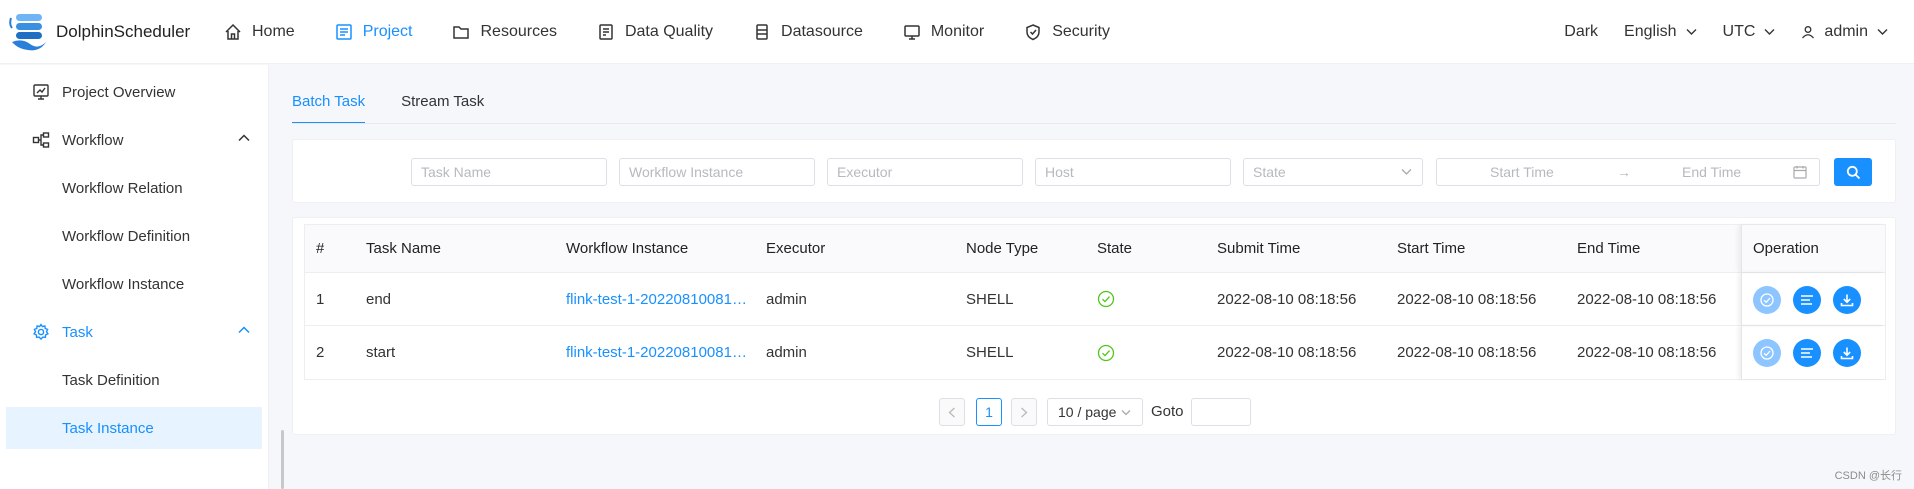 Image resolution: width=1914 pixels, height=489 pixels. What do you see at coordinates (865, 172) in the screenshot?
I see `executor-placeholder: Executor` at bounding box center [865, 172].